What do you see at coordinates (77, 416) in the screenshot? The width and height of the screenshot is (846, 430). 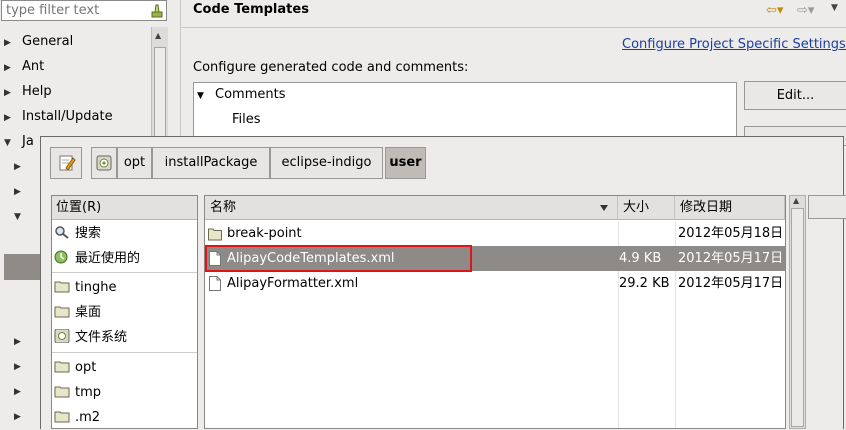 I see `place-m2: .m2` at bounding box center [77, 416].